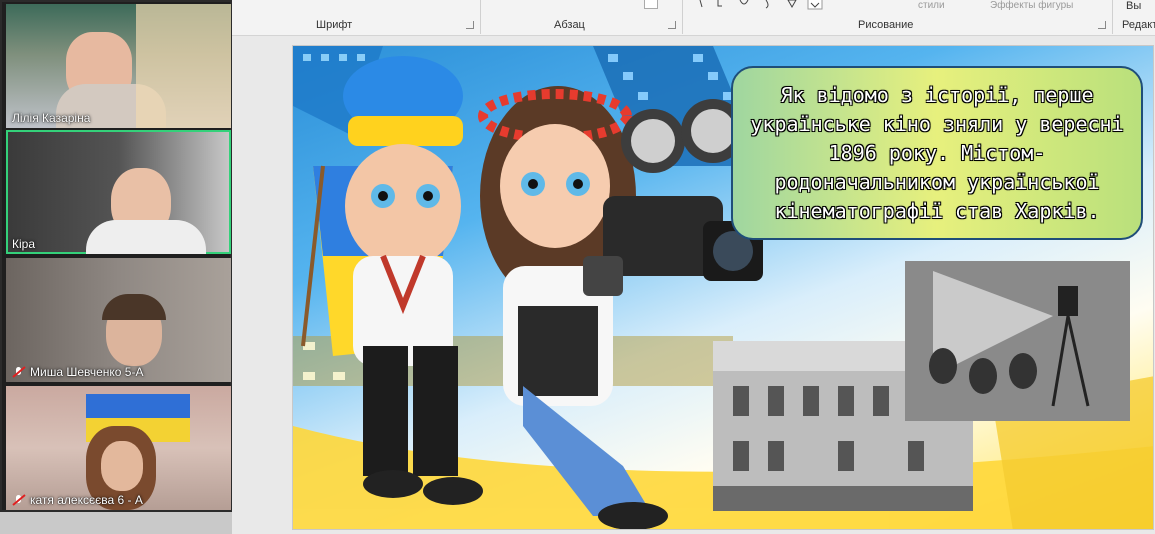 Image resolution: width=1155 pixels, height=534 pixels. What do you see at coordinates (138, 406) in the screenshot?
I see `flag-blue` at bounding box center [138, 406].